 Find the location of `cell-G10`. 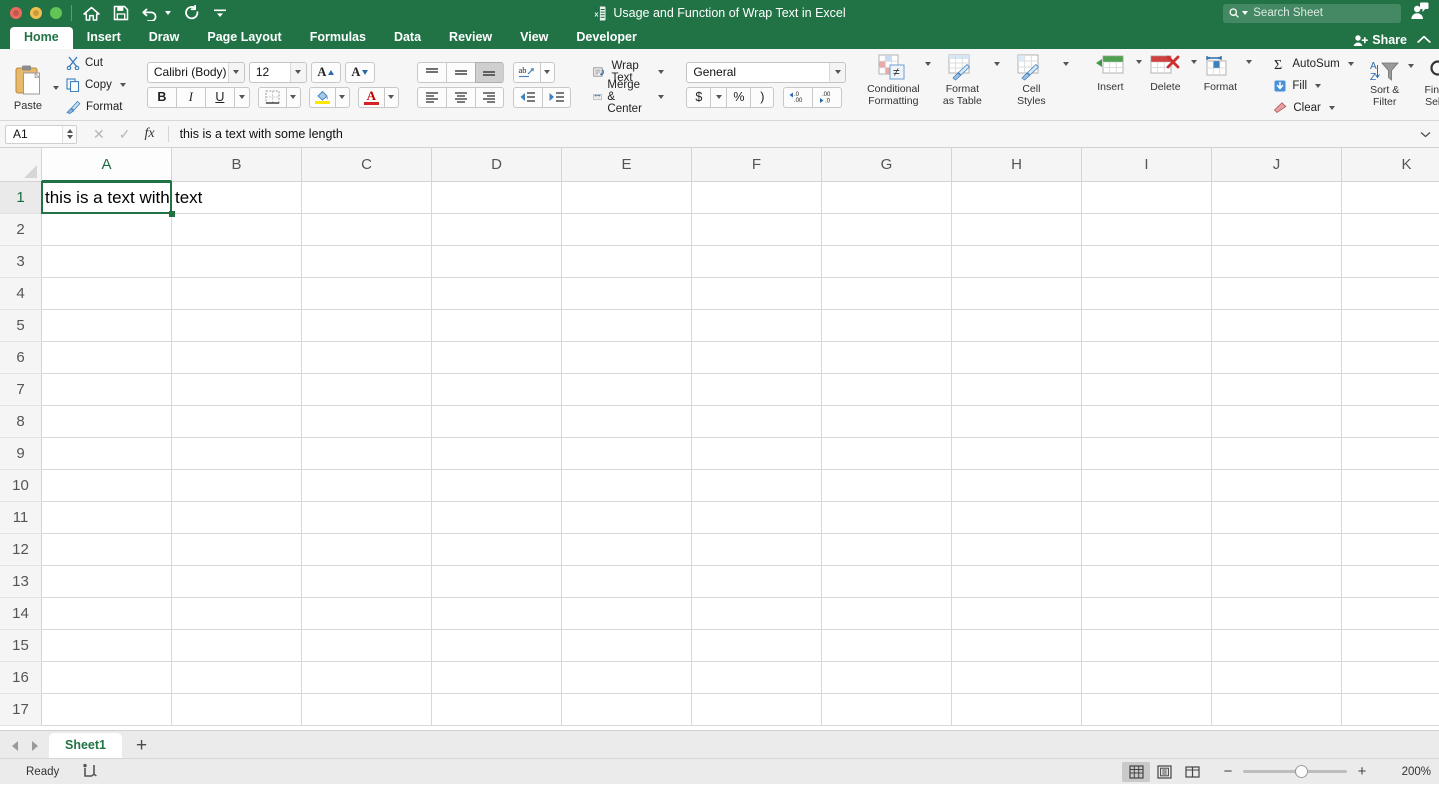

cell-G10 is located at coordinates (887, 486).